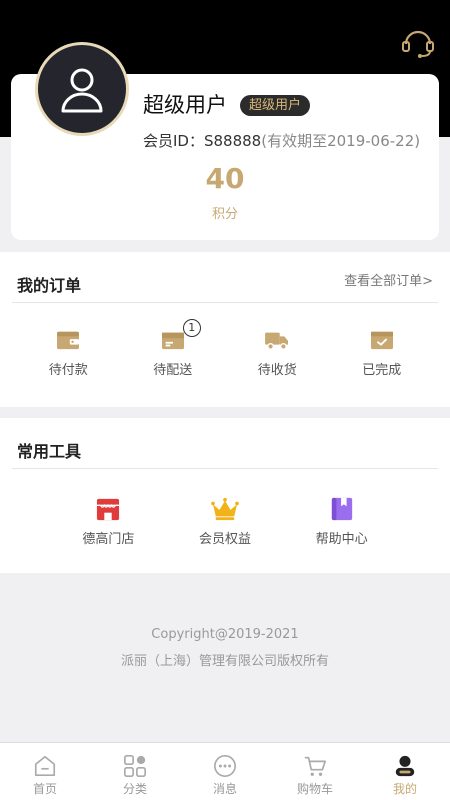  I want to click on order-label: 待配送, so click(173, 370).